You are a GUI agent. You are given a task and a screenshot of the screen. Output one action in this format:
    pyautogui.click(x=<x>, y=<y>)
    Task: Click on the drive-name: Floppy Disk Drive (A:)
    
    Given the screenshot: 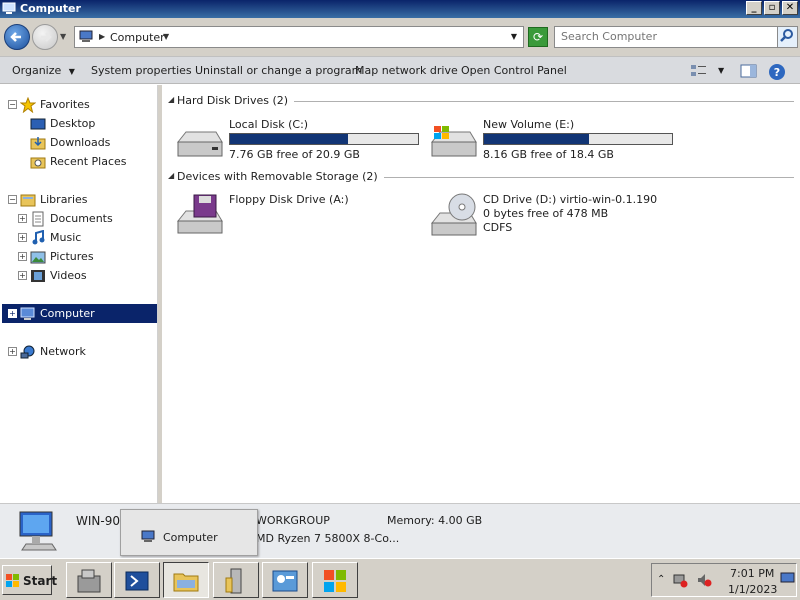 What is the action you would take?
    pyautogui.click(x=289, y=199)
    